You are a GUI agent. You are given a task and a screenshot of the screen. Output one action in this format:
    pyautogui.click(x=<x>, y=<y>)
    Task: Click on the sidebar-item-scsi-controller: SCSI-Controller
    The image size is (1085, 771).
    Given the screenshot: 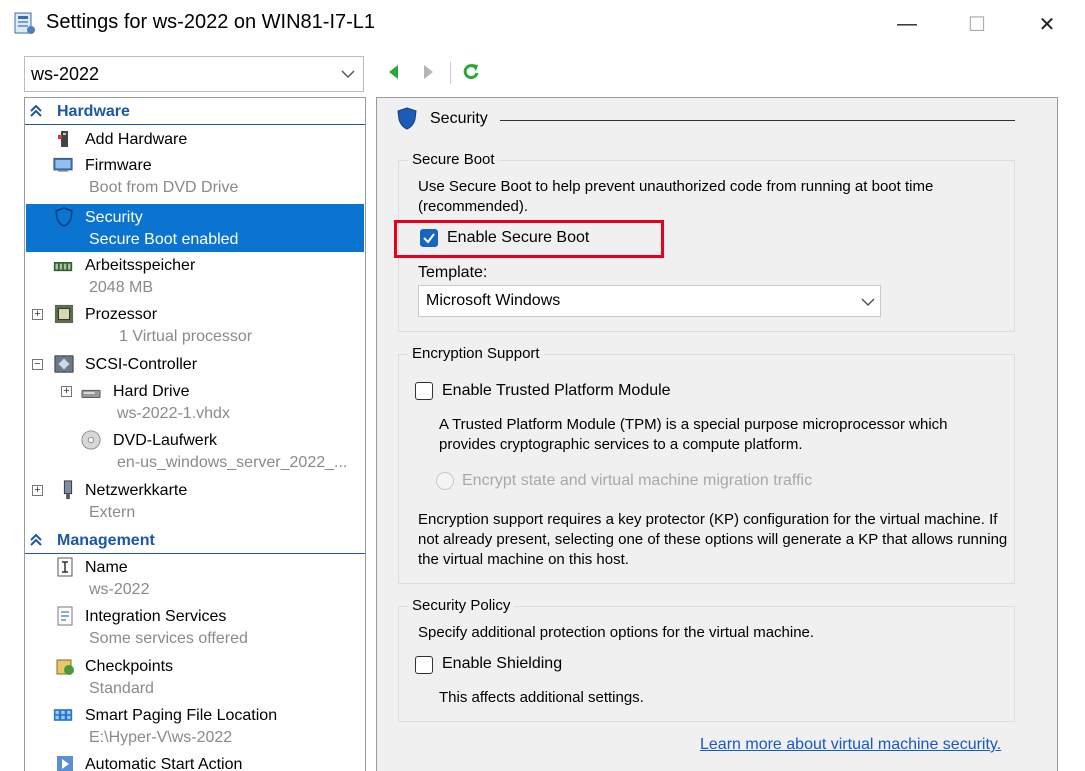 What is the action you would take?
    pyautogui.click(x=203, y=366)
    